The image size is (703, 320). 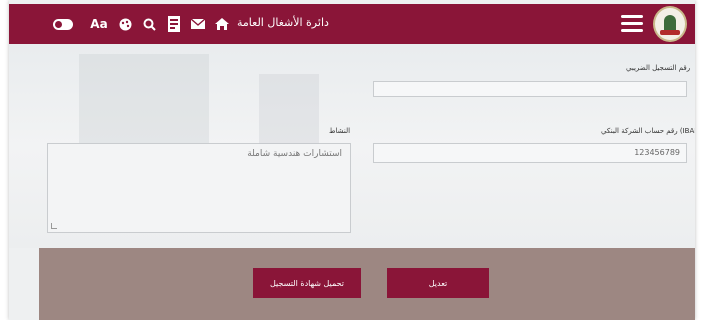 What do you see at coordinates (54, 226) in the screenshot?
I see `resize-handle-icon` at bounding box center [54, 226].